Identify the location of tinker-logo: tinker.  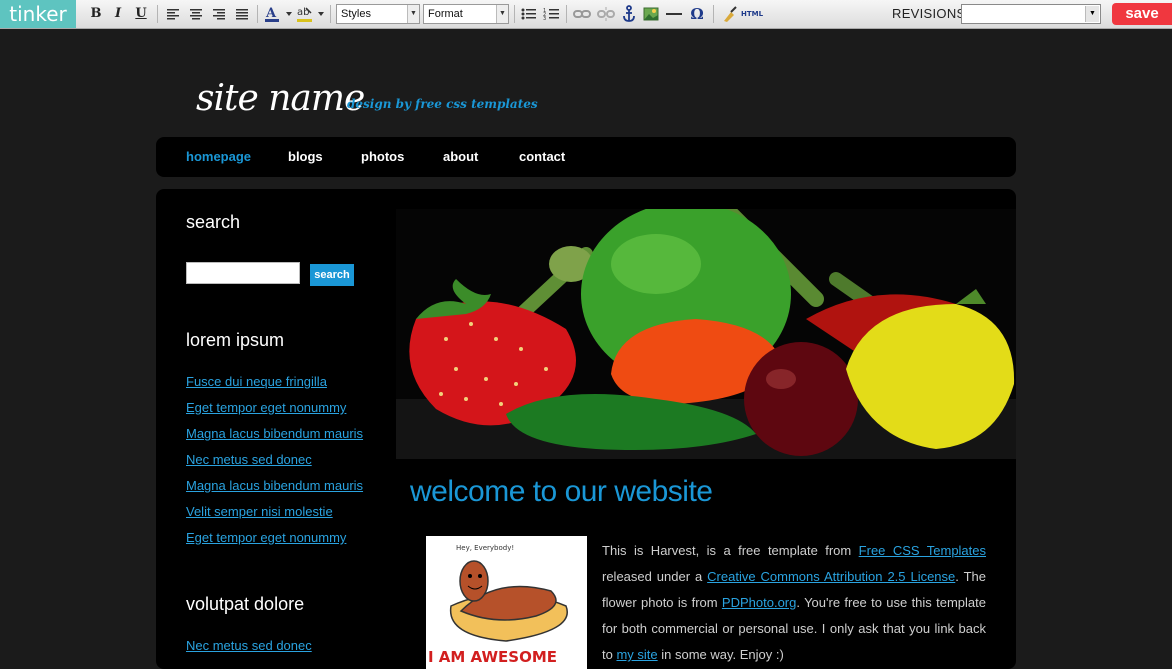
(38, 14).